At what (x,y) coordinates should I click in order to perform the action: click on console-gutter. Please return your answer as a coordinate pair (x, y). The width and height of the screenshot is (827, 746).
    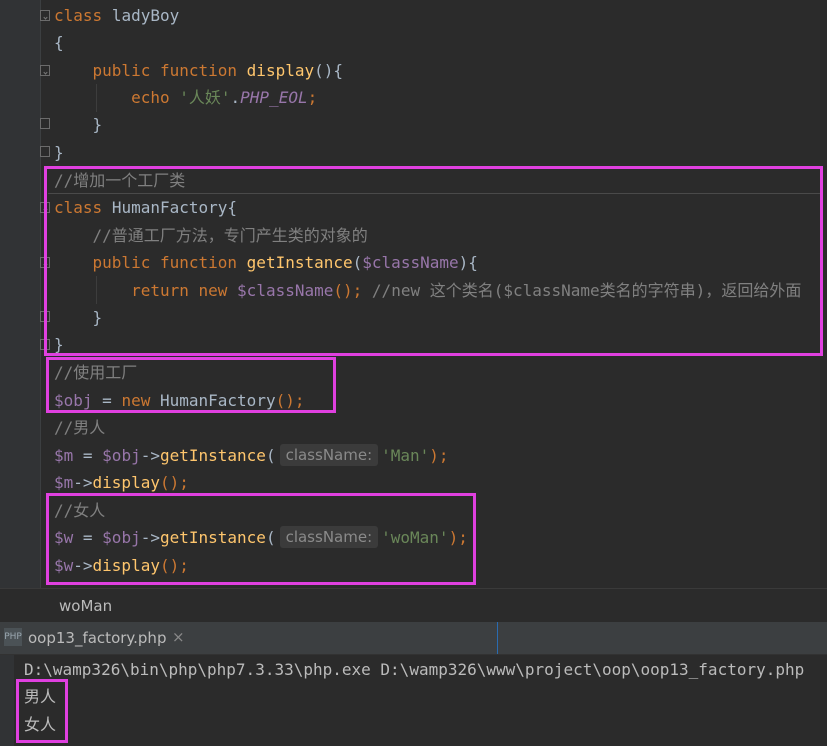
    Looking at the image, I should click on (7, 700).